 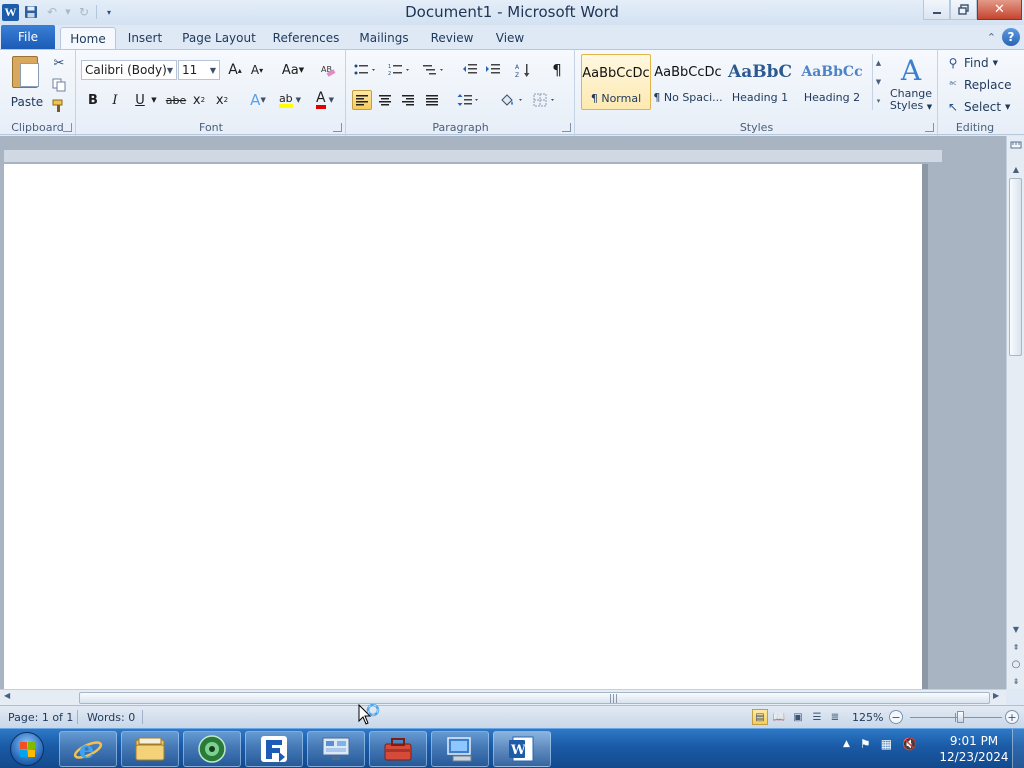 I want to click on undo-dropdown-icon: ▼, so click(x=68, y=12).